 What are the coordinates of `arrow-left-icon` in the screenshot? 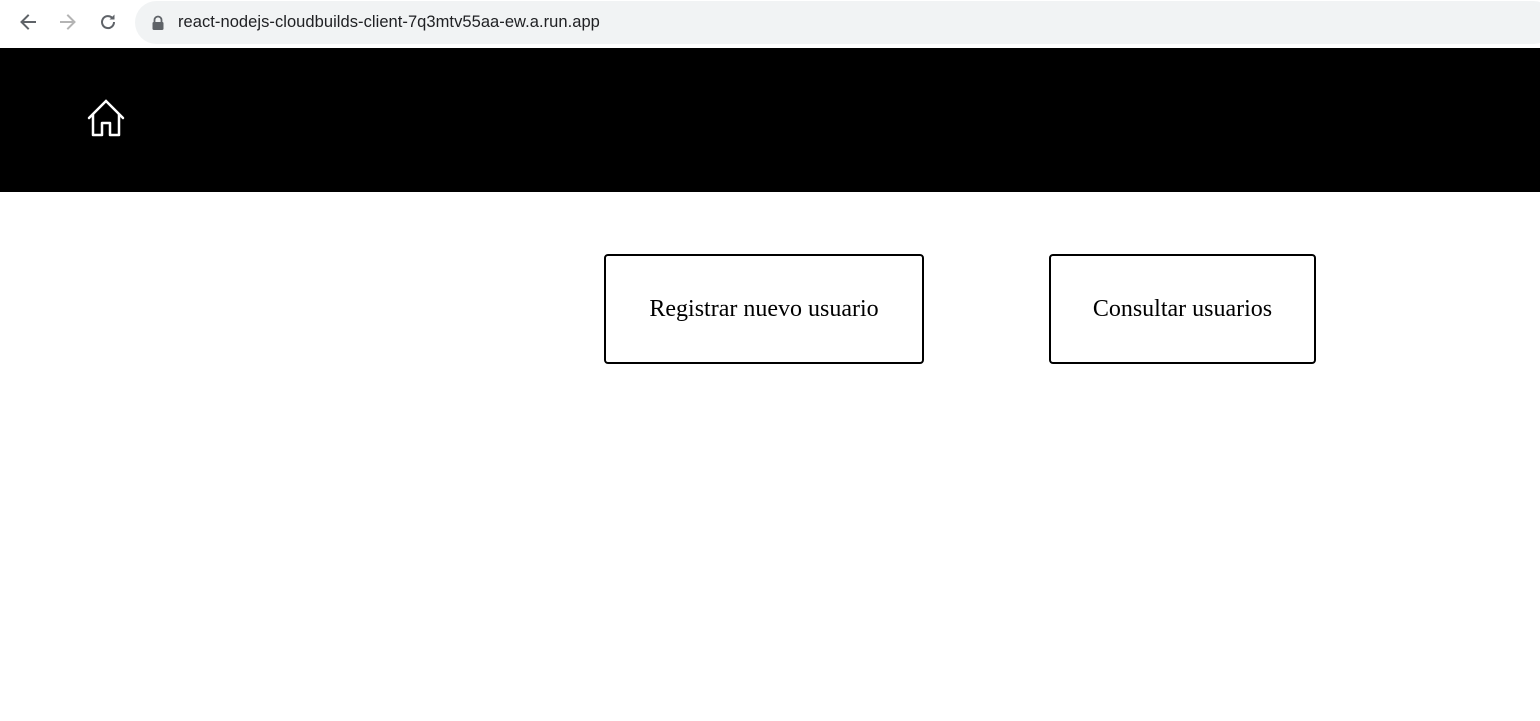 It's located at (28, 22).